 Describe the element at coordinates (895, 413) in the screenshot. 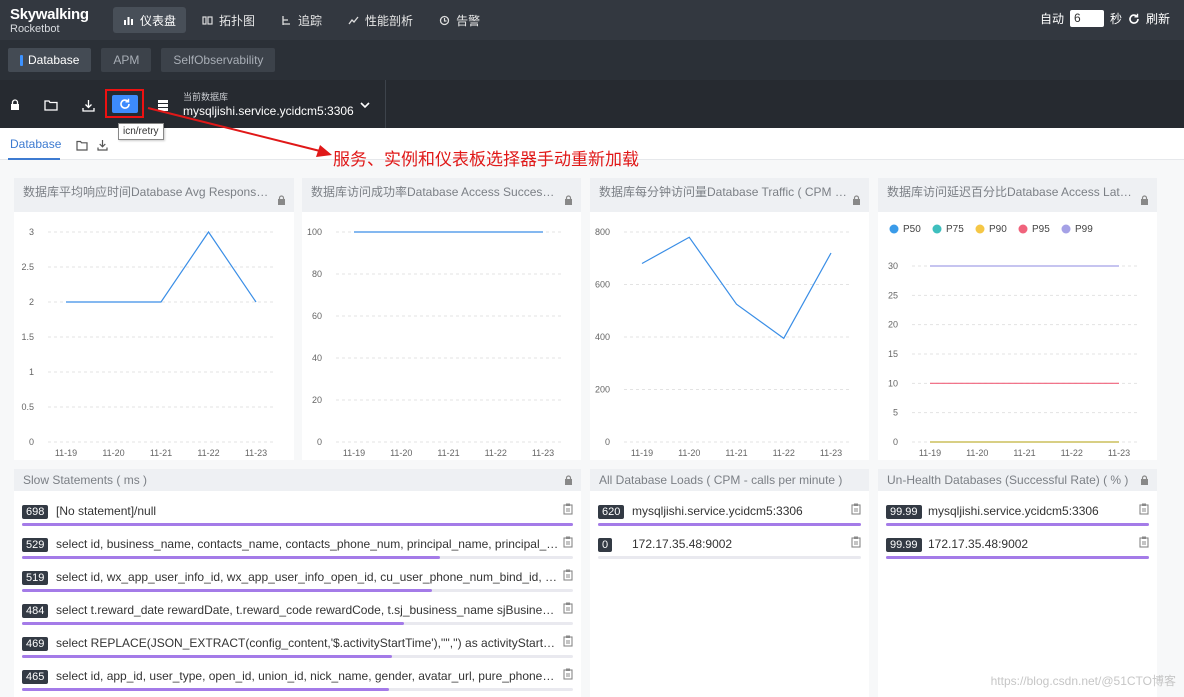

I see `y-tick-label: 5` at that location.